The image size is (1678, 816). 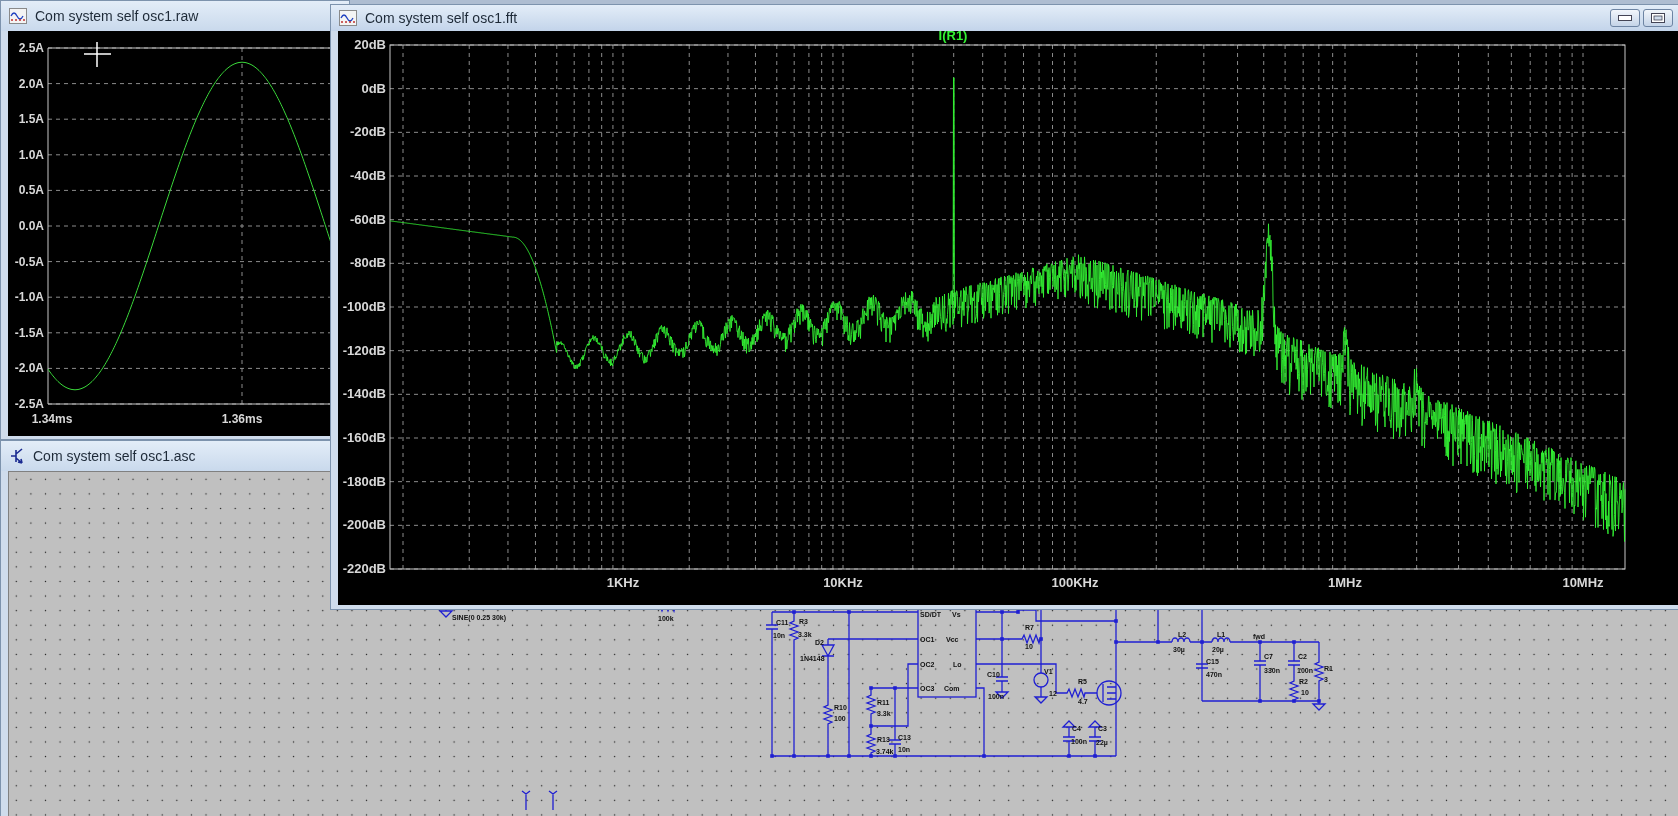 I want to click on axis-tick-label: 1.5A, so click(x=31, y=119).